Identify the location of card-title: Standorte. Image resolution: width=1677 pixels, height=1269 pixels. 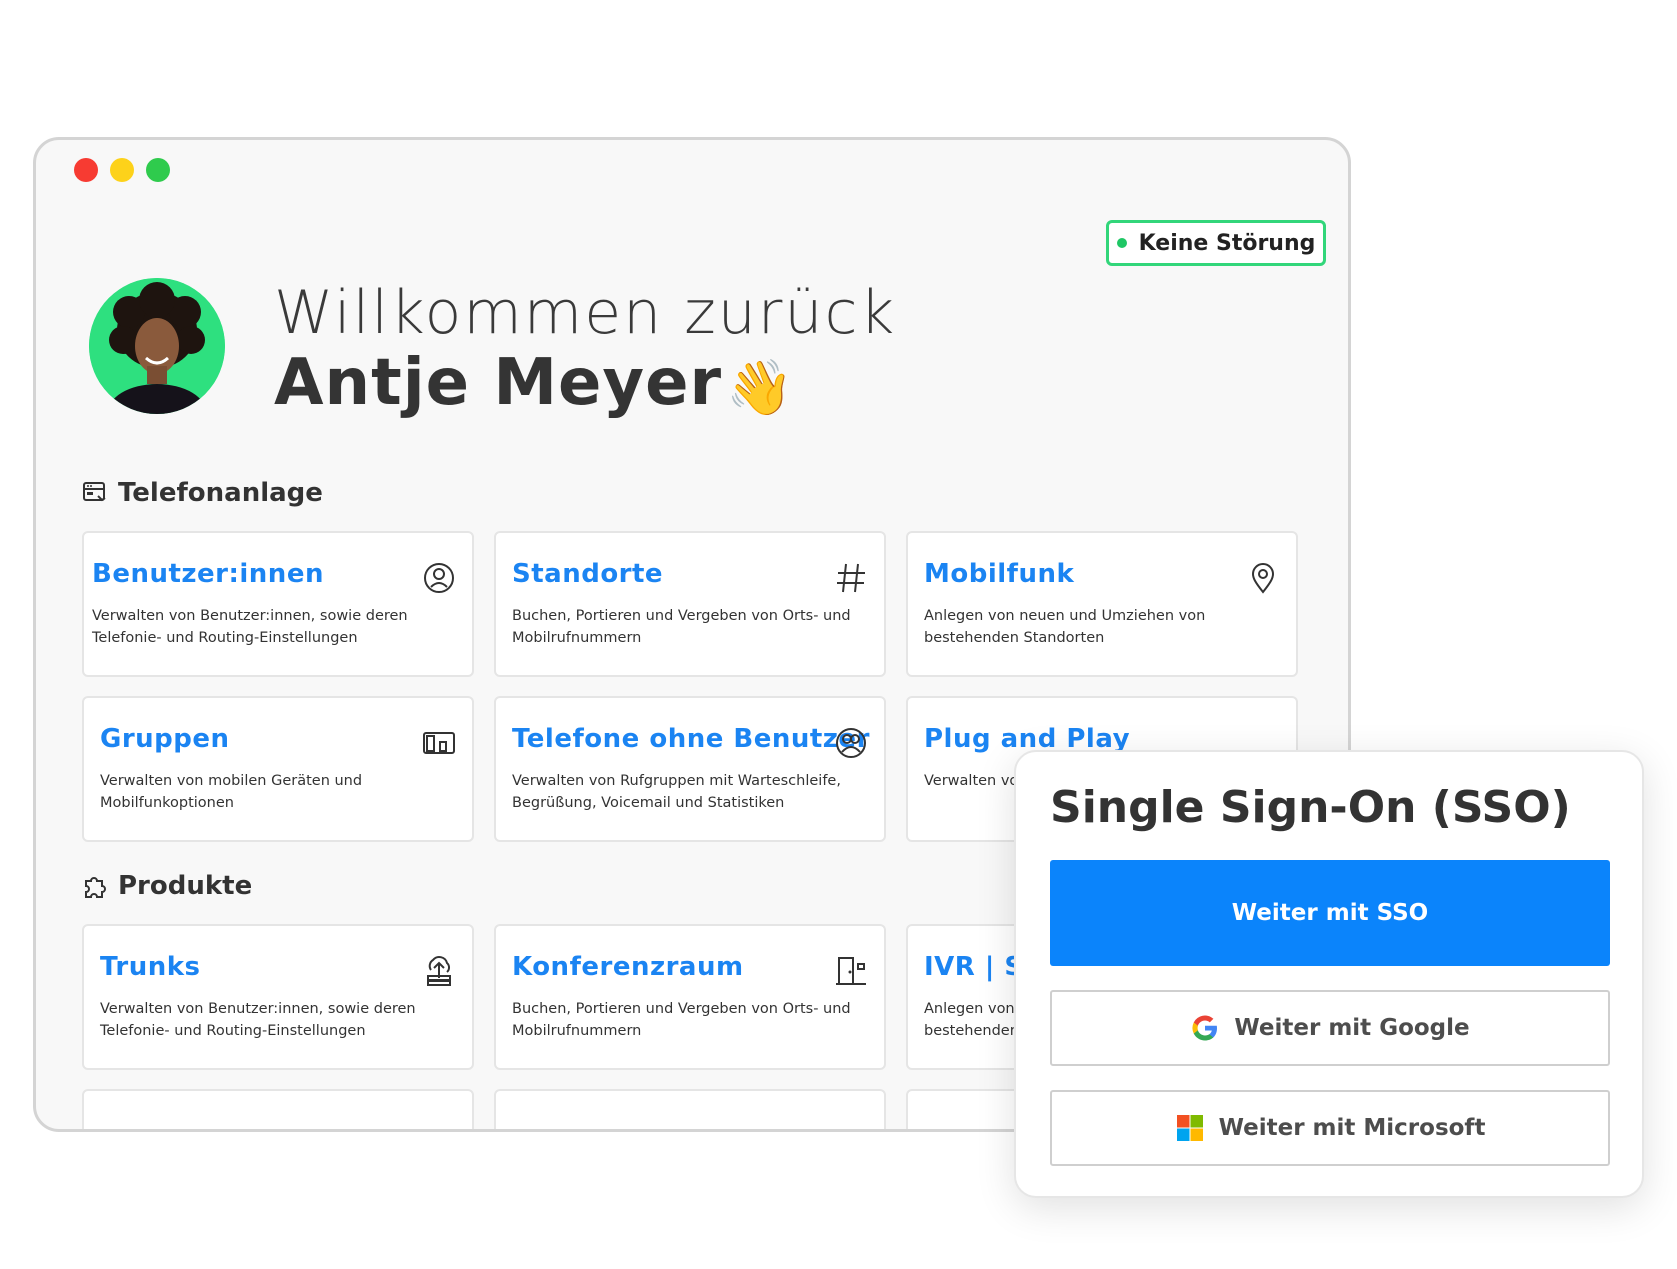
(588, 574).